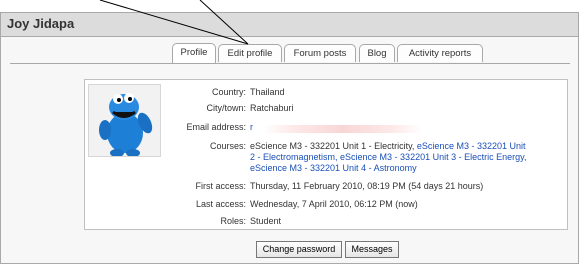 The height and width of the screenshot is (264, 582). What do you see at coordinates (266, 221) in the screenshot?
I see `roles-value: Student` at bounding box center [266, 221].